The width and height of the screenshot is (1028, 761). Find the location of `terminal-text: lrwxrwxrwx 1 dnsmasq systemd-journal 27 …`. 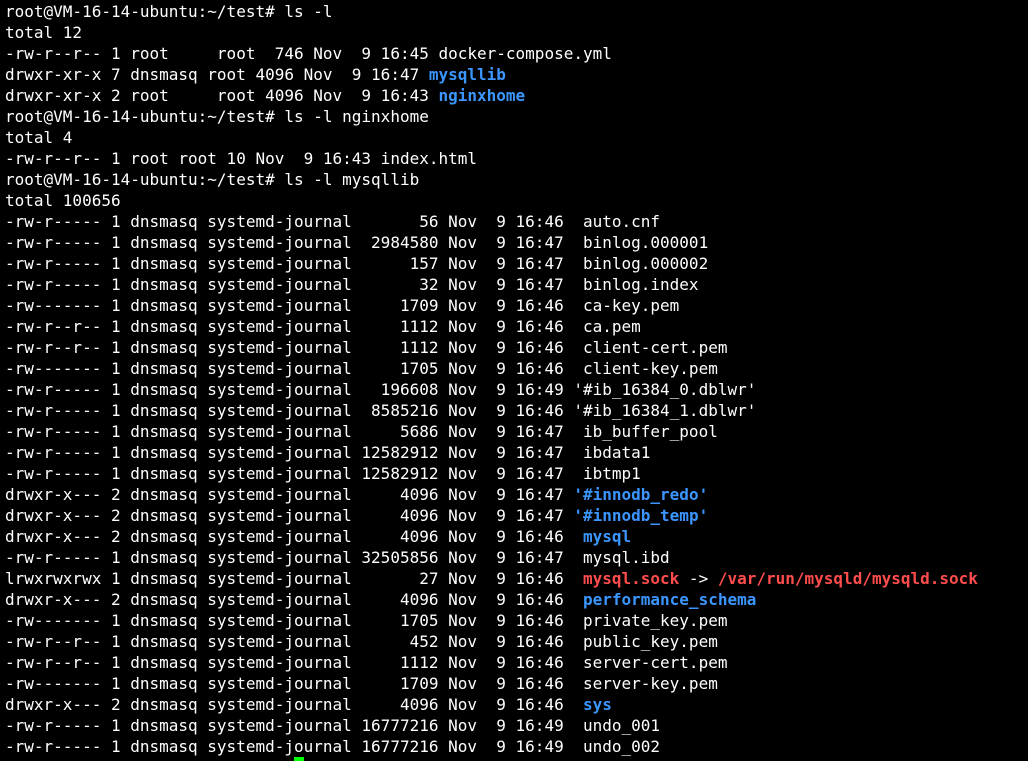

terminal-text: lrwxrwxrwx 1 dnsmasq systemd-journal 27 … is located at coordinates (294, 578).